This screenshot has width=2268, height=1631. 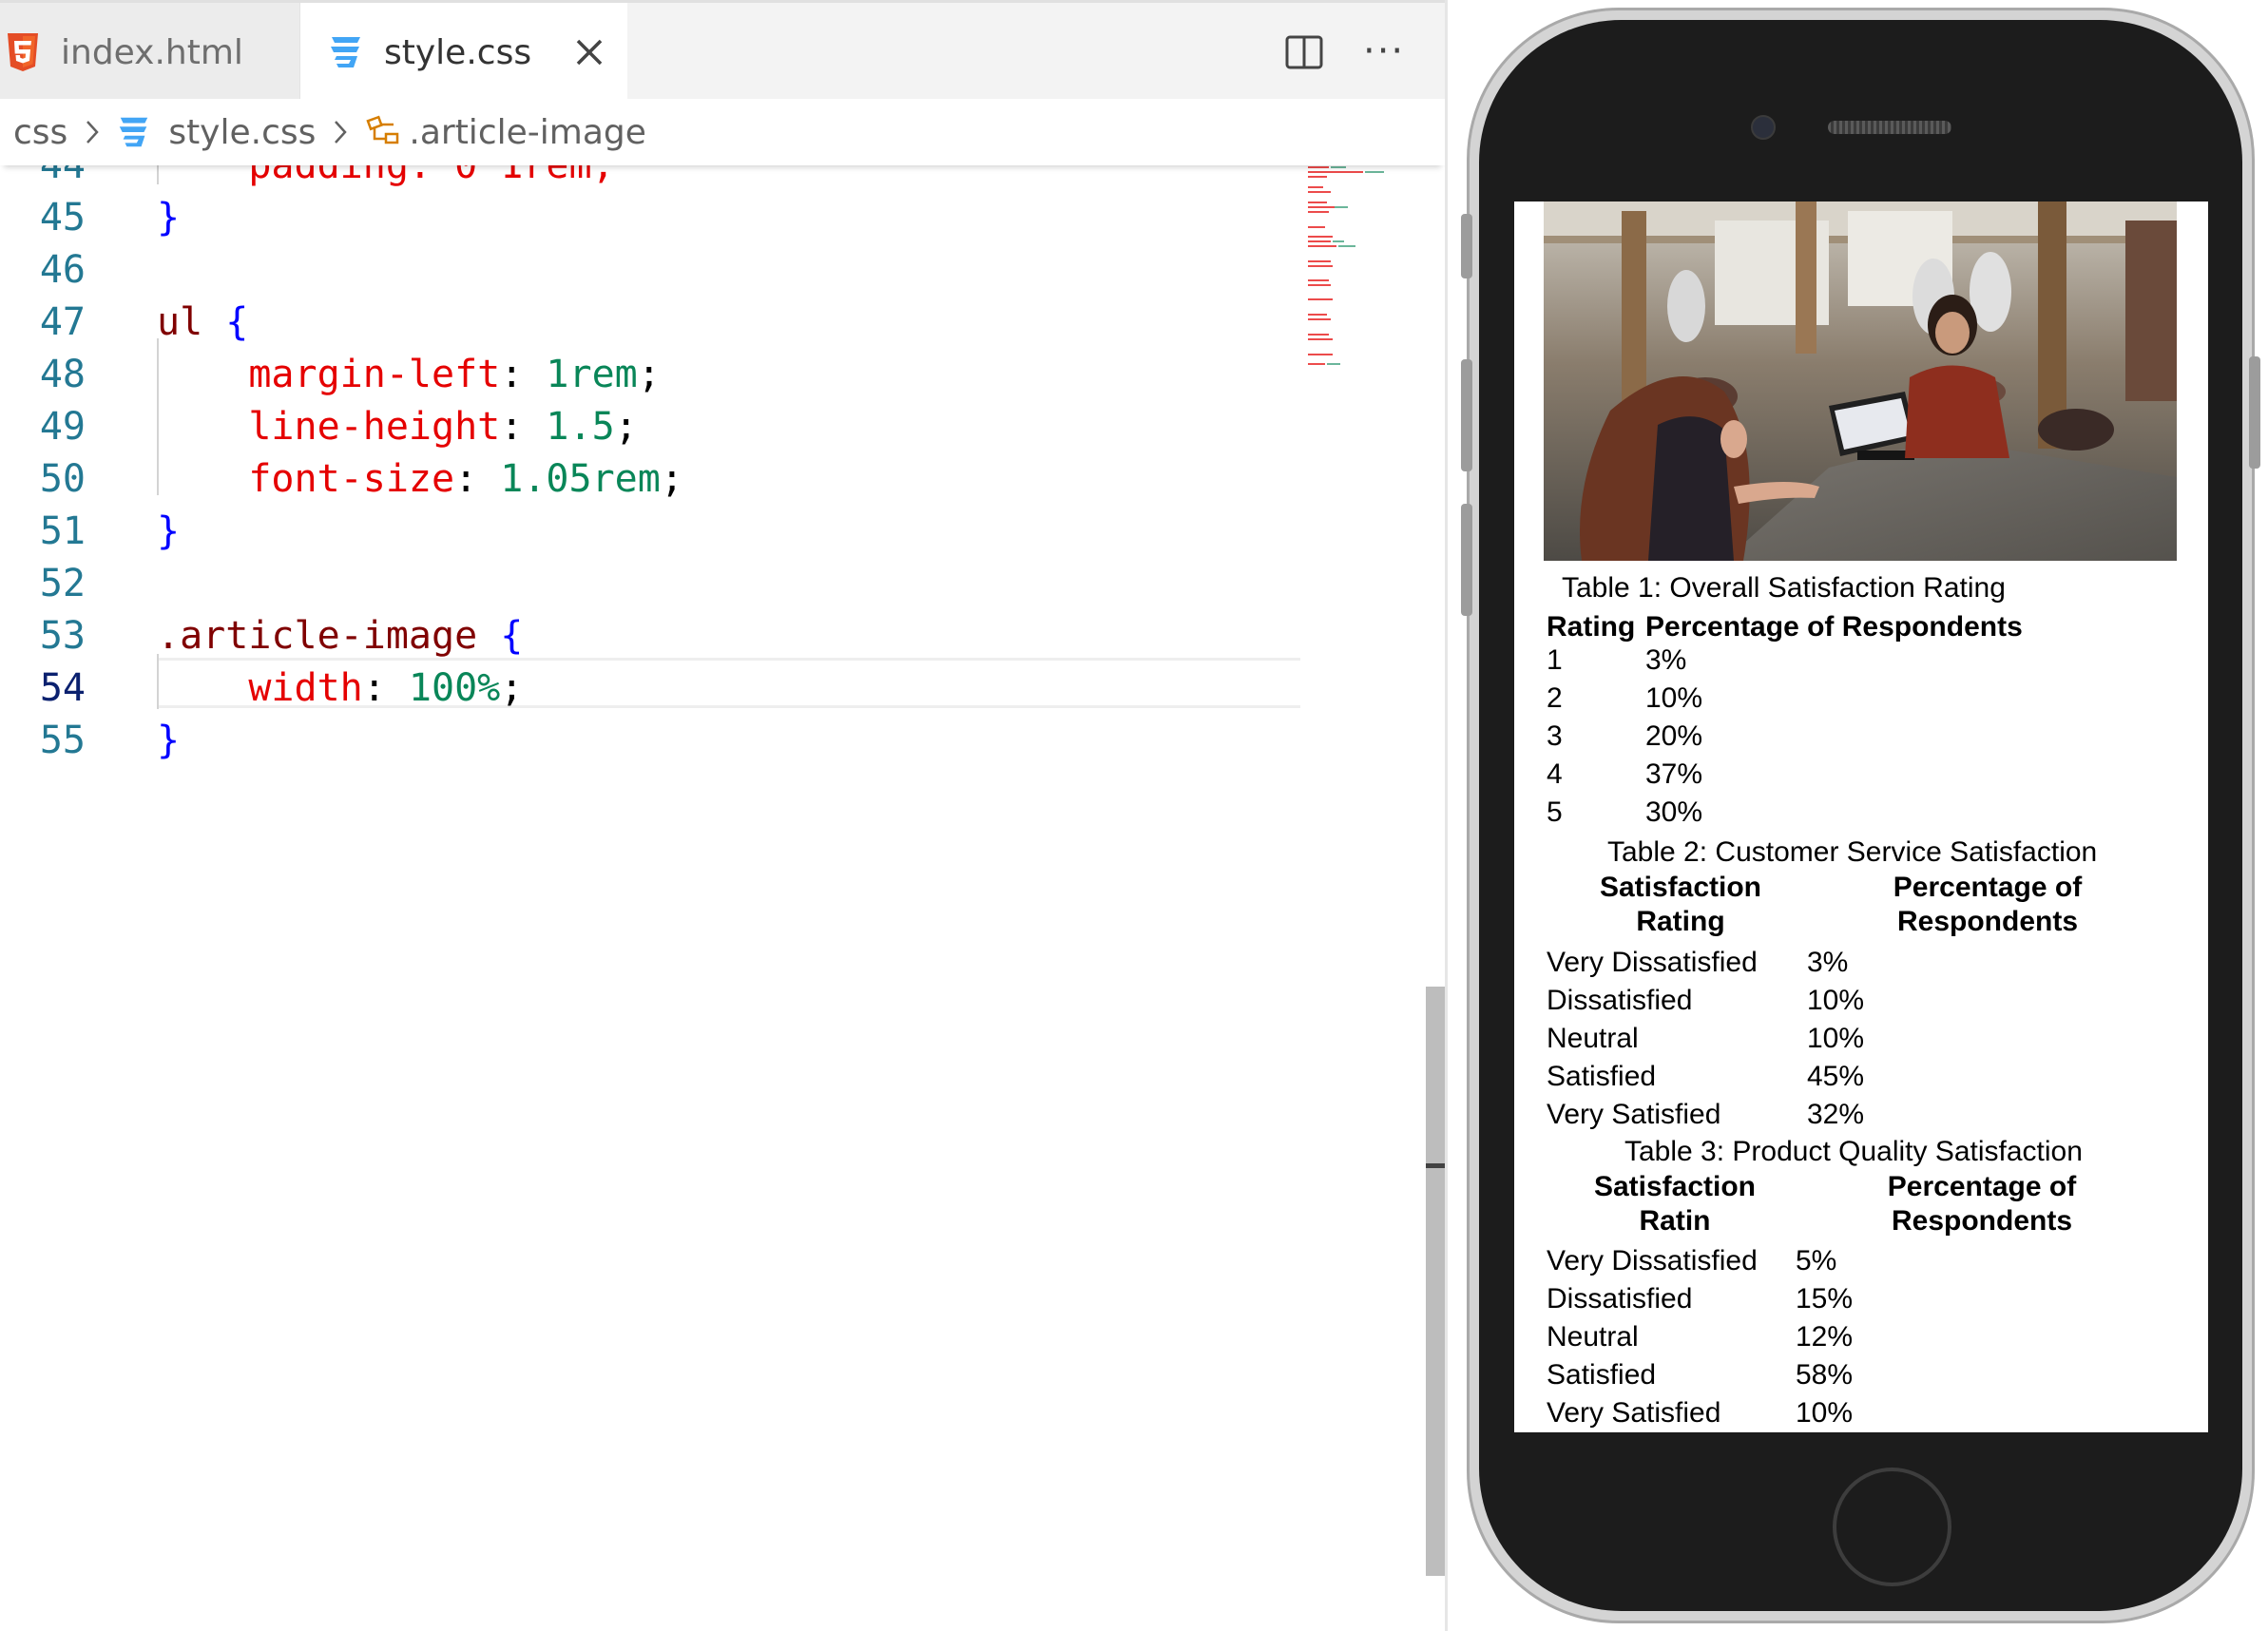 What do you see at coordinates (1620, 1000) in the screenshot?
I see `table-cell: Dissatisfied` at bounding box center [1620, 1000].